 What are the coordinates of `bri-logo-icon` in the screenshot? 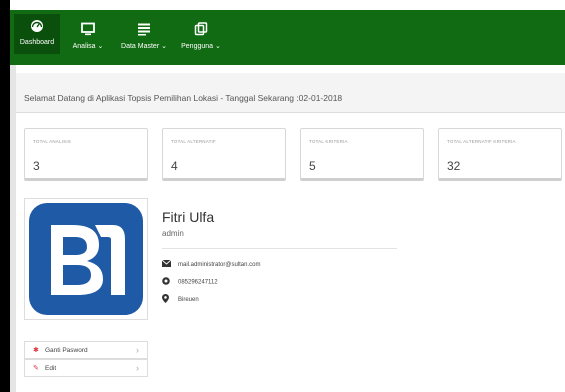 It's located at (86, 259).